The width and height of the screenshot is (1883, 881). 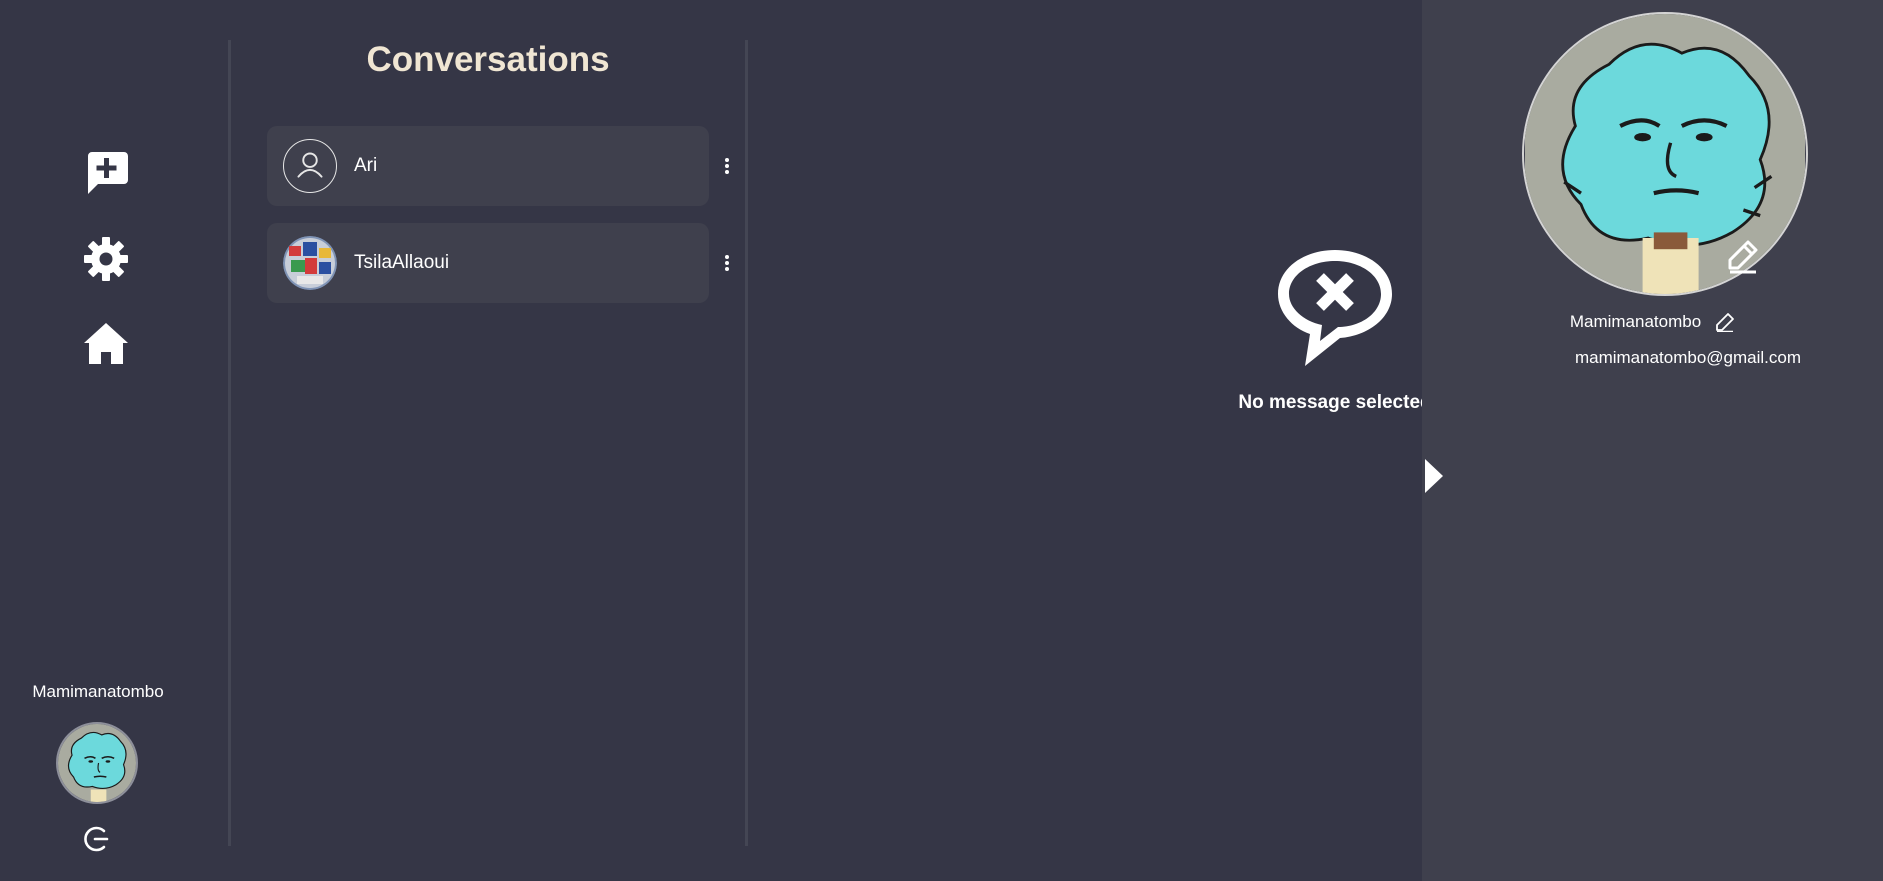 I want to click on conversations-divider, so click(x=746, y=443).